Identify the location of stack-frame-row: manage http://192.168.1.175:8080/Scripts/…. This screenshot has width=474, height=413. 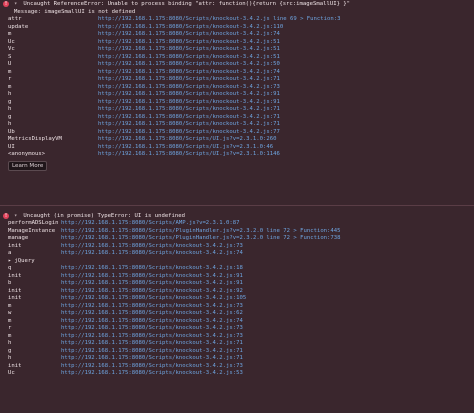
(237, 239).